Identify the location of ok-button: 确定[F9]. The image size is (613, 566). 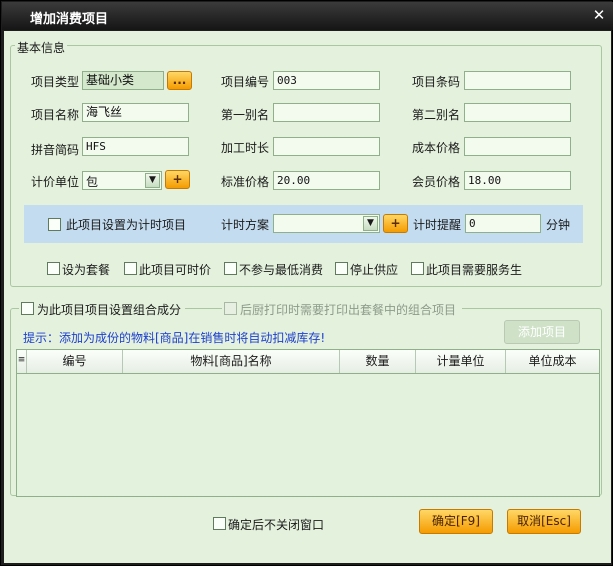
(456, 521).